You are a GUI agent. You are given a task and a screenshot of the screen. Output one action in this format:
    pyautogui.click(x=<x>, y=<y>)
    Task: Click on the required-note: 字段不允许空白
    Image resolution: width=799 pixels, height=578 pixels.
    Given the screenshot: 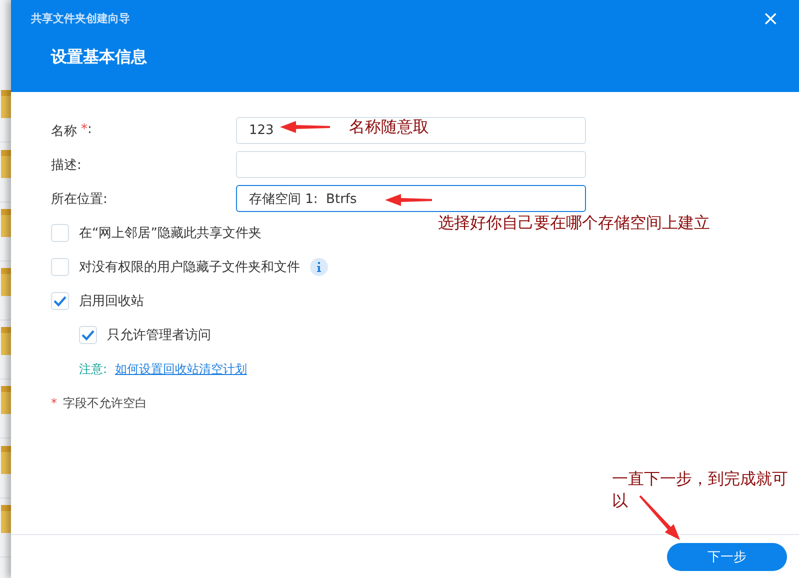 What is the action you would take?
    pyautogui.click(x=105, y=403)
    